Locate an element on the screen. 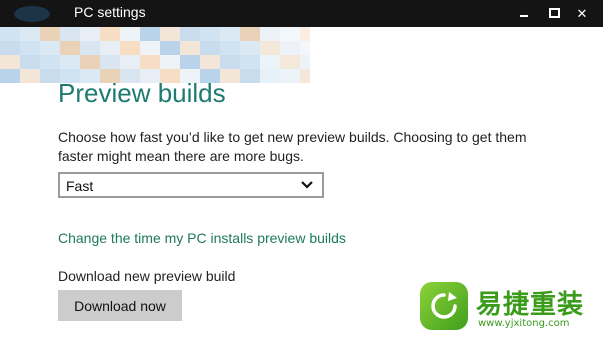 This screenshot has height=339, width=603. watermark-logo-icon is located at coordinates (444, 306).